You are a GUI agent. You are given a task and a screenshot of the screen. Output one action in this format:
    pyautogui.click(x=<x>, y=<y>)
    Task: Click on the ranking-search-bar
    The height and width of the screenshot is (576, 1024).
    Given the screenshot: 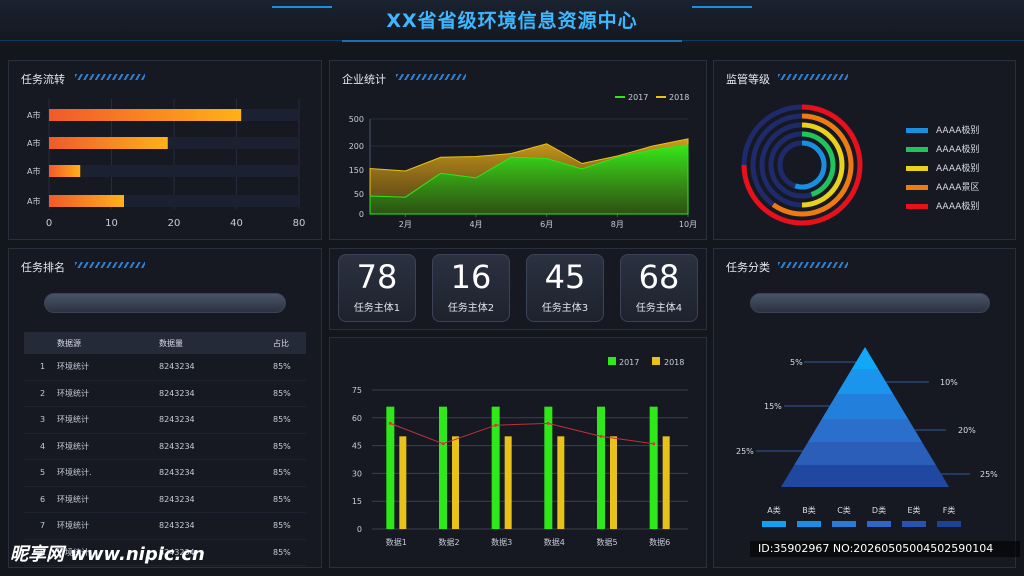 What is the action you would take?
    pyautogui.click(x=165, y=303)
    